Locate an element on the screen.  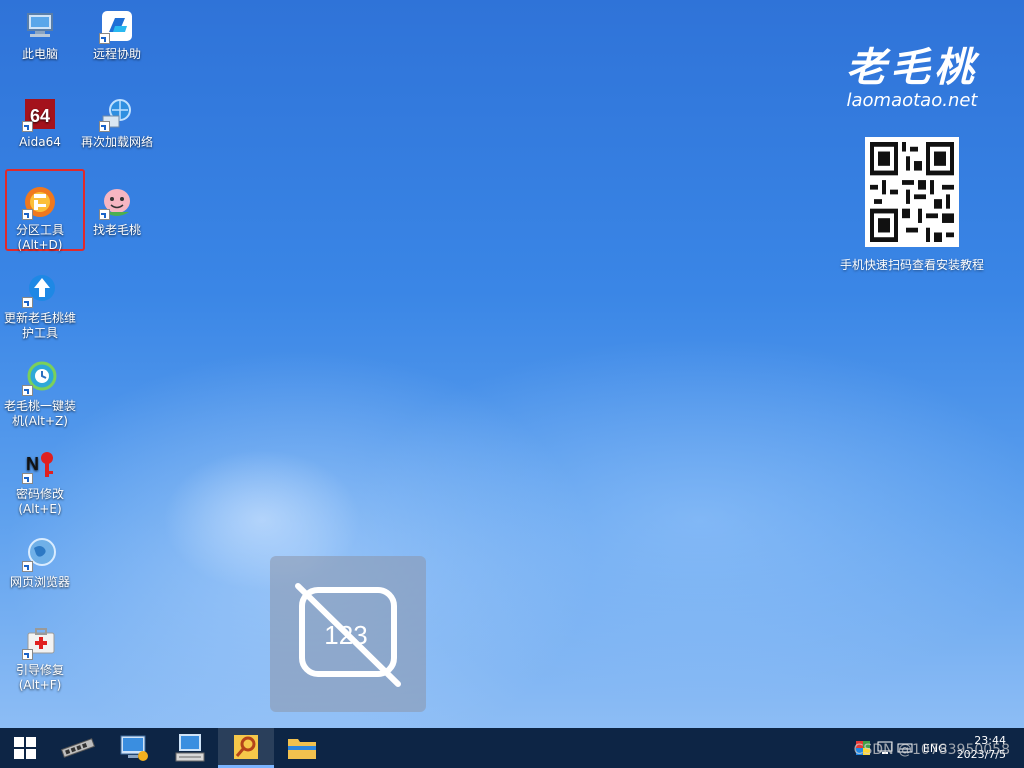
taskbar-app-computer-management is located at coordinates (134, 748).